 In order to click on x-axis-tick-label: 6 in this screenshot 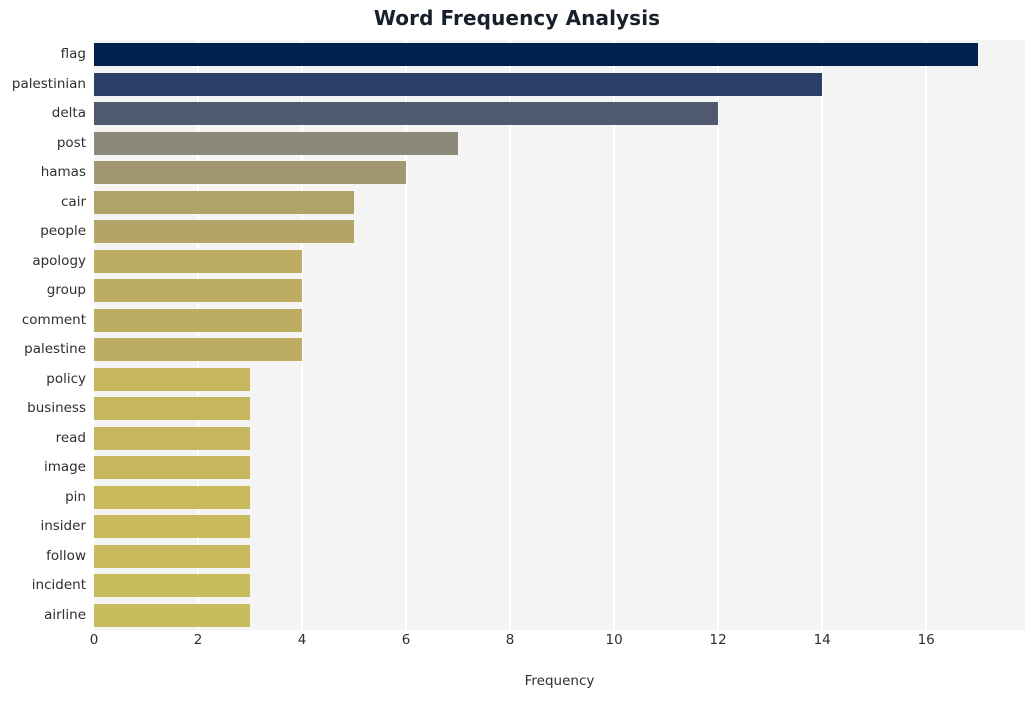, I will do `click(406, 640)`.